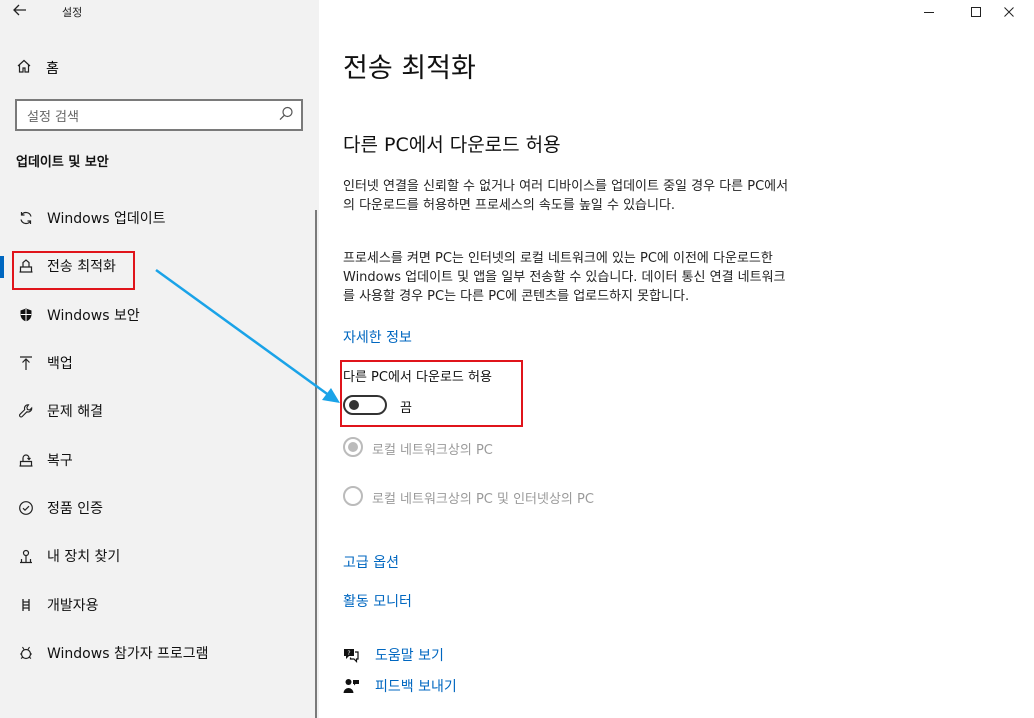 The height and width of the screenshot is (718, 1034). What do you see at coordinates (75, 412) in the screenshot?
I see `sidebar-item-label: 문제 해결` at bounding box center [75, 412].